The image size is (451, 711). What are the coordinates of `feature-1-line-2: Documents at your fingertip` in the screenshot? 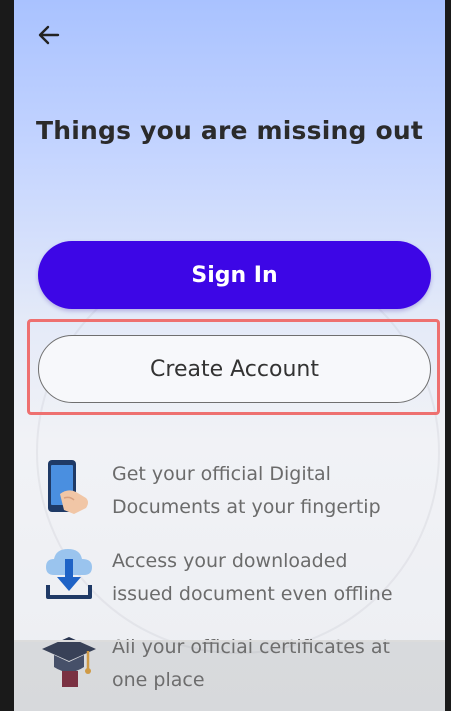 It's located at (246, 507).